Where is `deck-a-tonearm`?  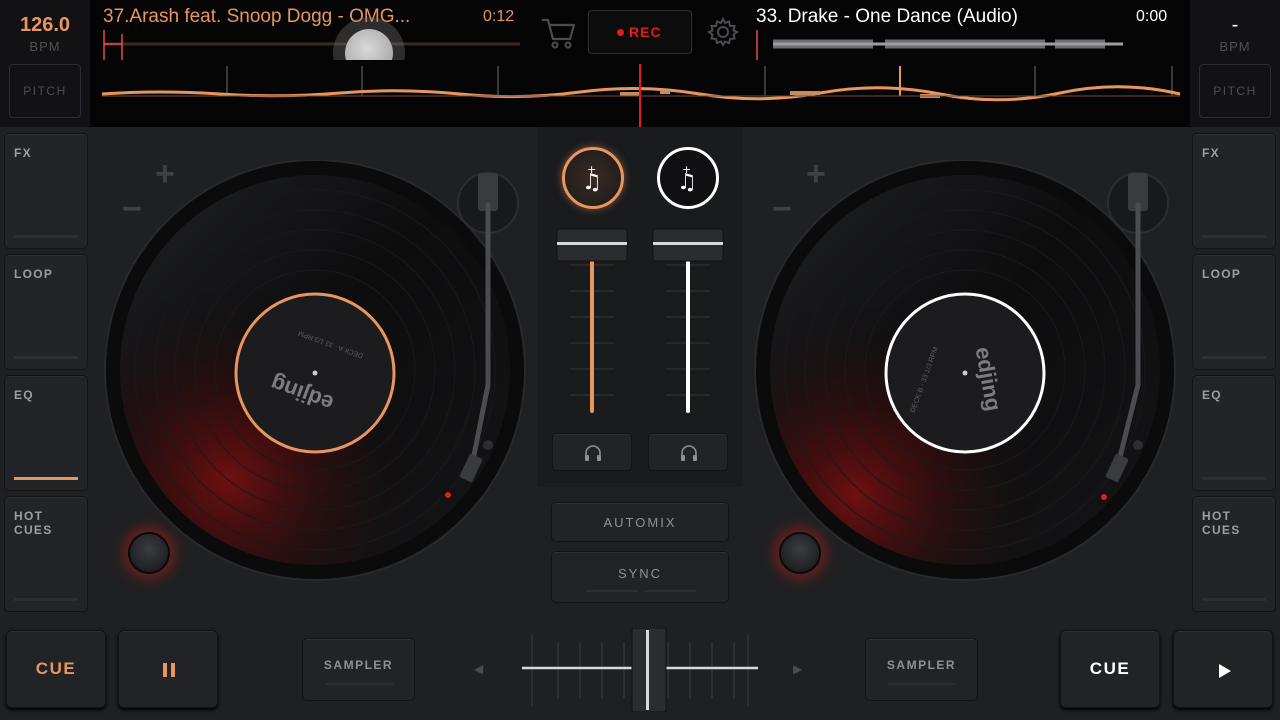
deck-a-tonearm is located at coordinates (485, 335).